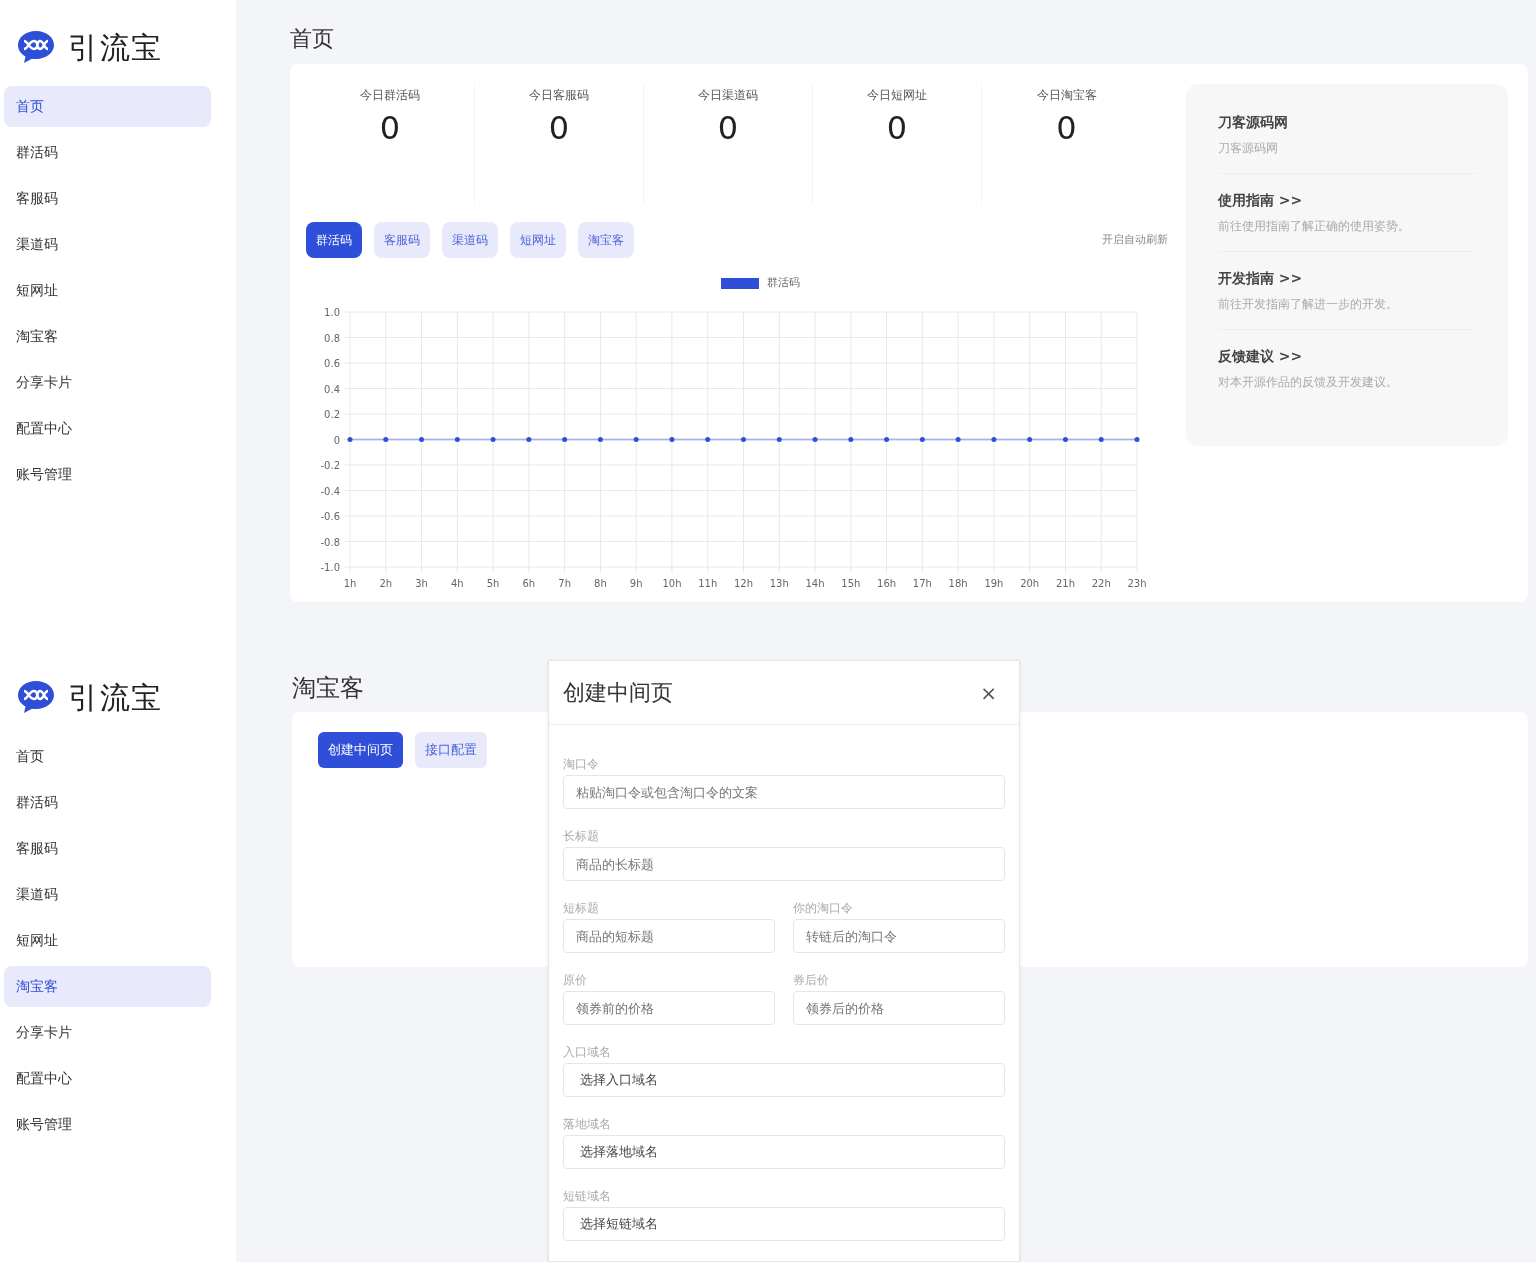 This screenshot has height=1262, width=1536. What do you see at coordinates (618, 693) in the screenshot?
I see `modal-title: 创建中间页` at bounding box center [618, 693].